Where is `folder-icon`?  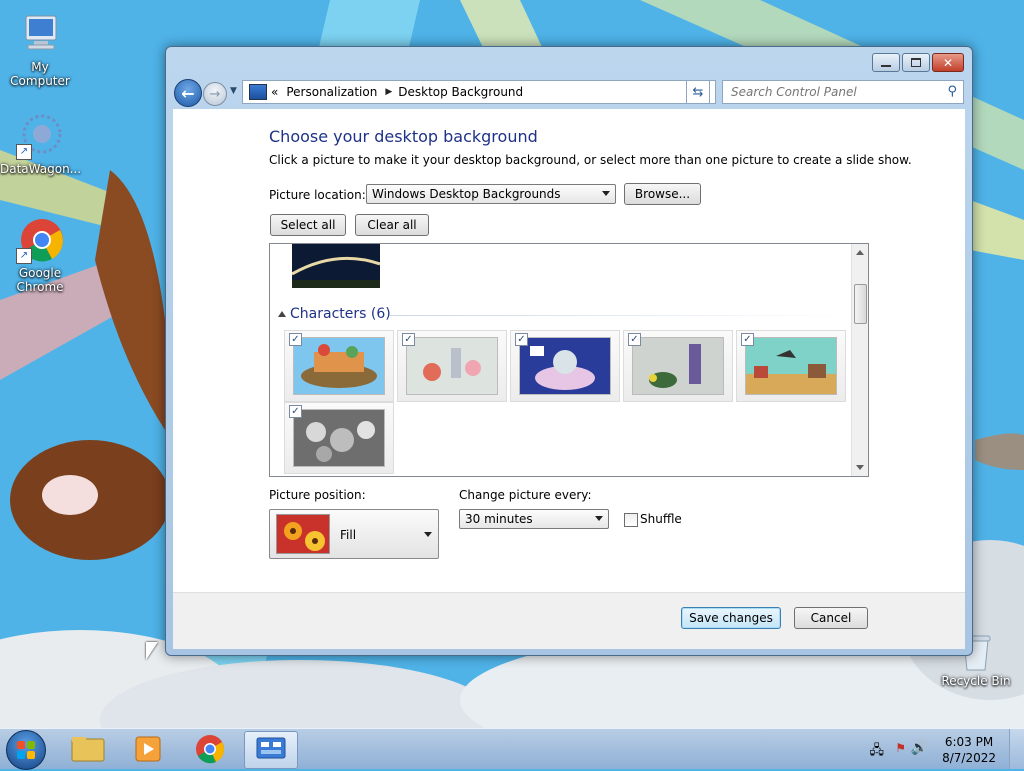 folder-icon is located at coordinates (88, 749).